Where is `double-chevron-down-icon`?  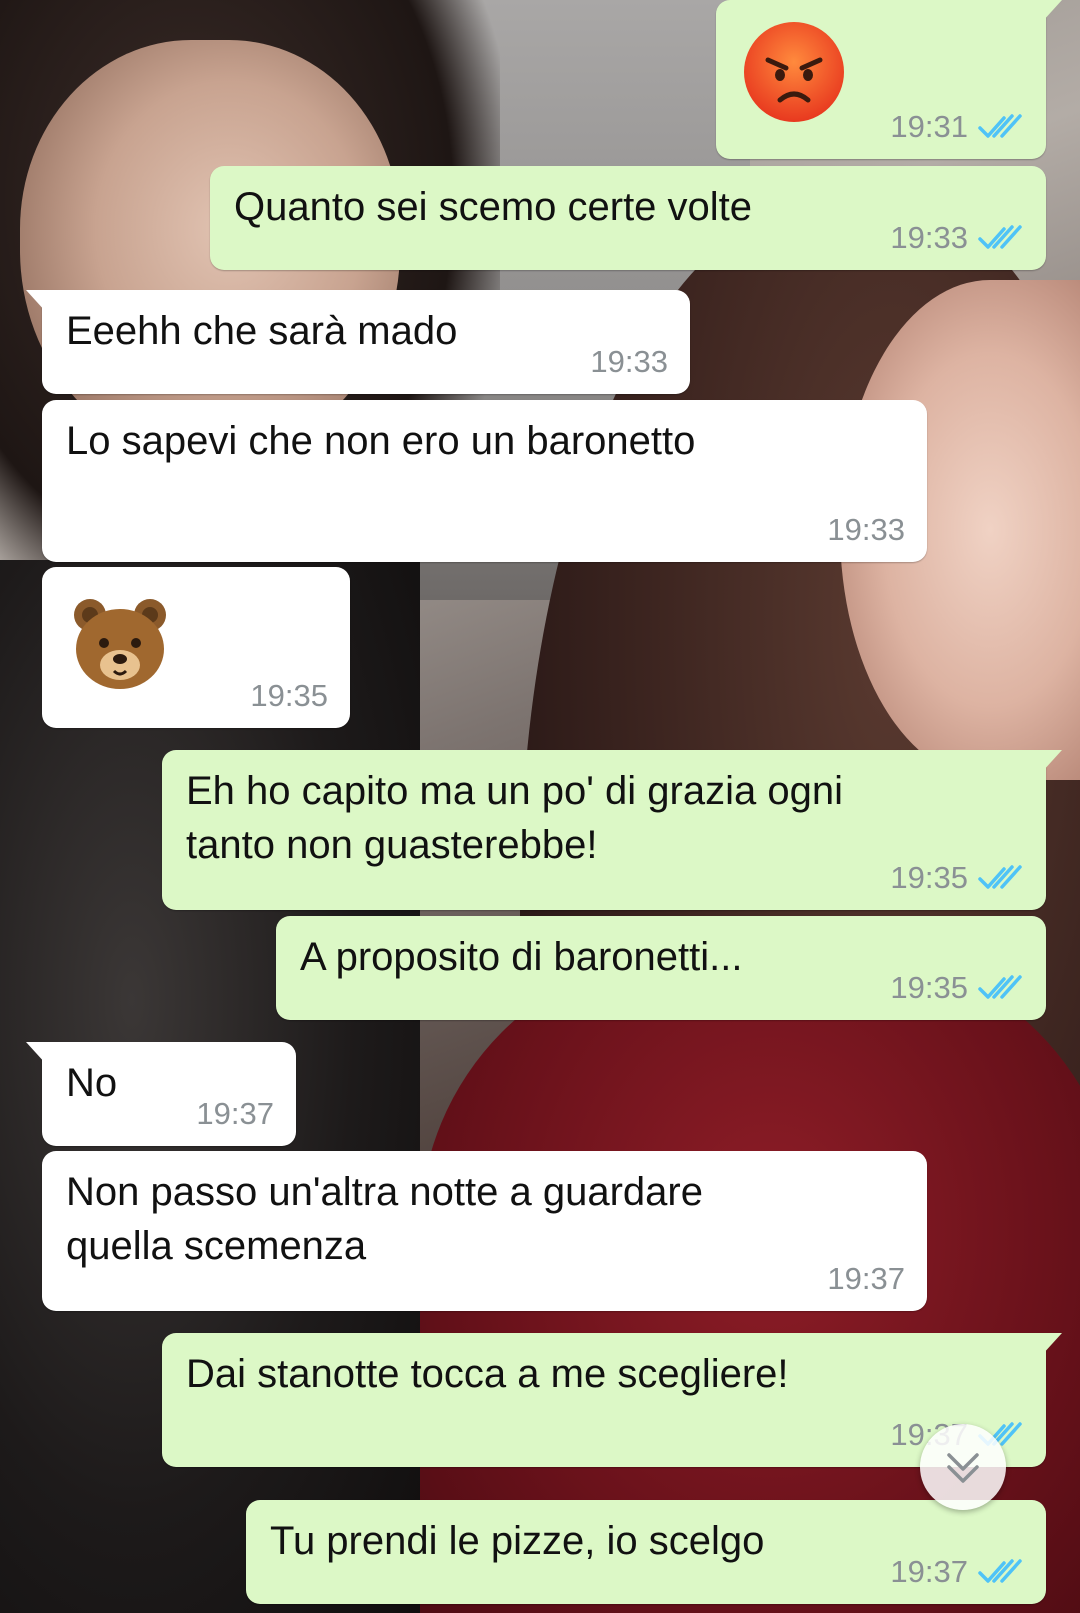 double-chevron-down-icon is located at coordinates (963, 1468).